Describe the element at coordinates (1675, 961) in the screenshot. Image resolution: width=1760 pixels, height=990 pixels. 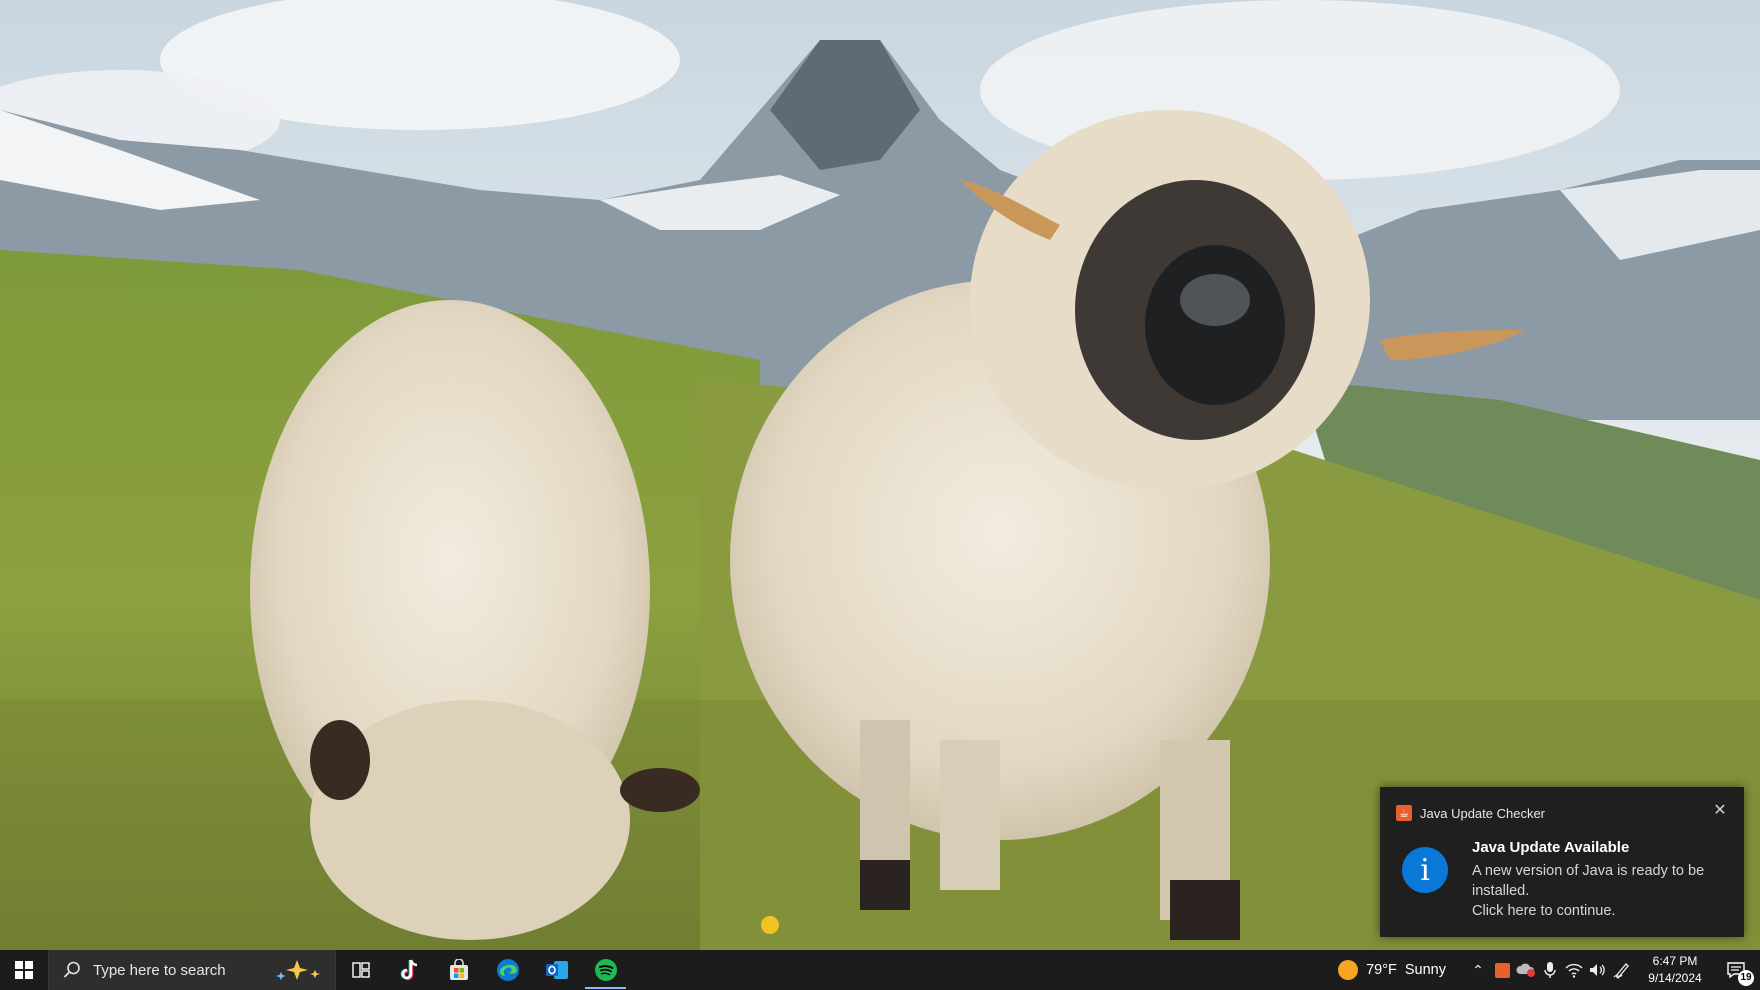
I see `clock-time: 6:47 PM` at that location.